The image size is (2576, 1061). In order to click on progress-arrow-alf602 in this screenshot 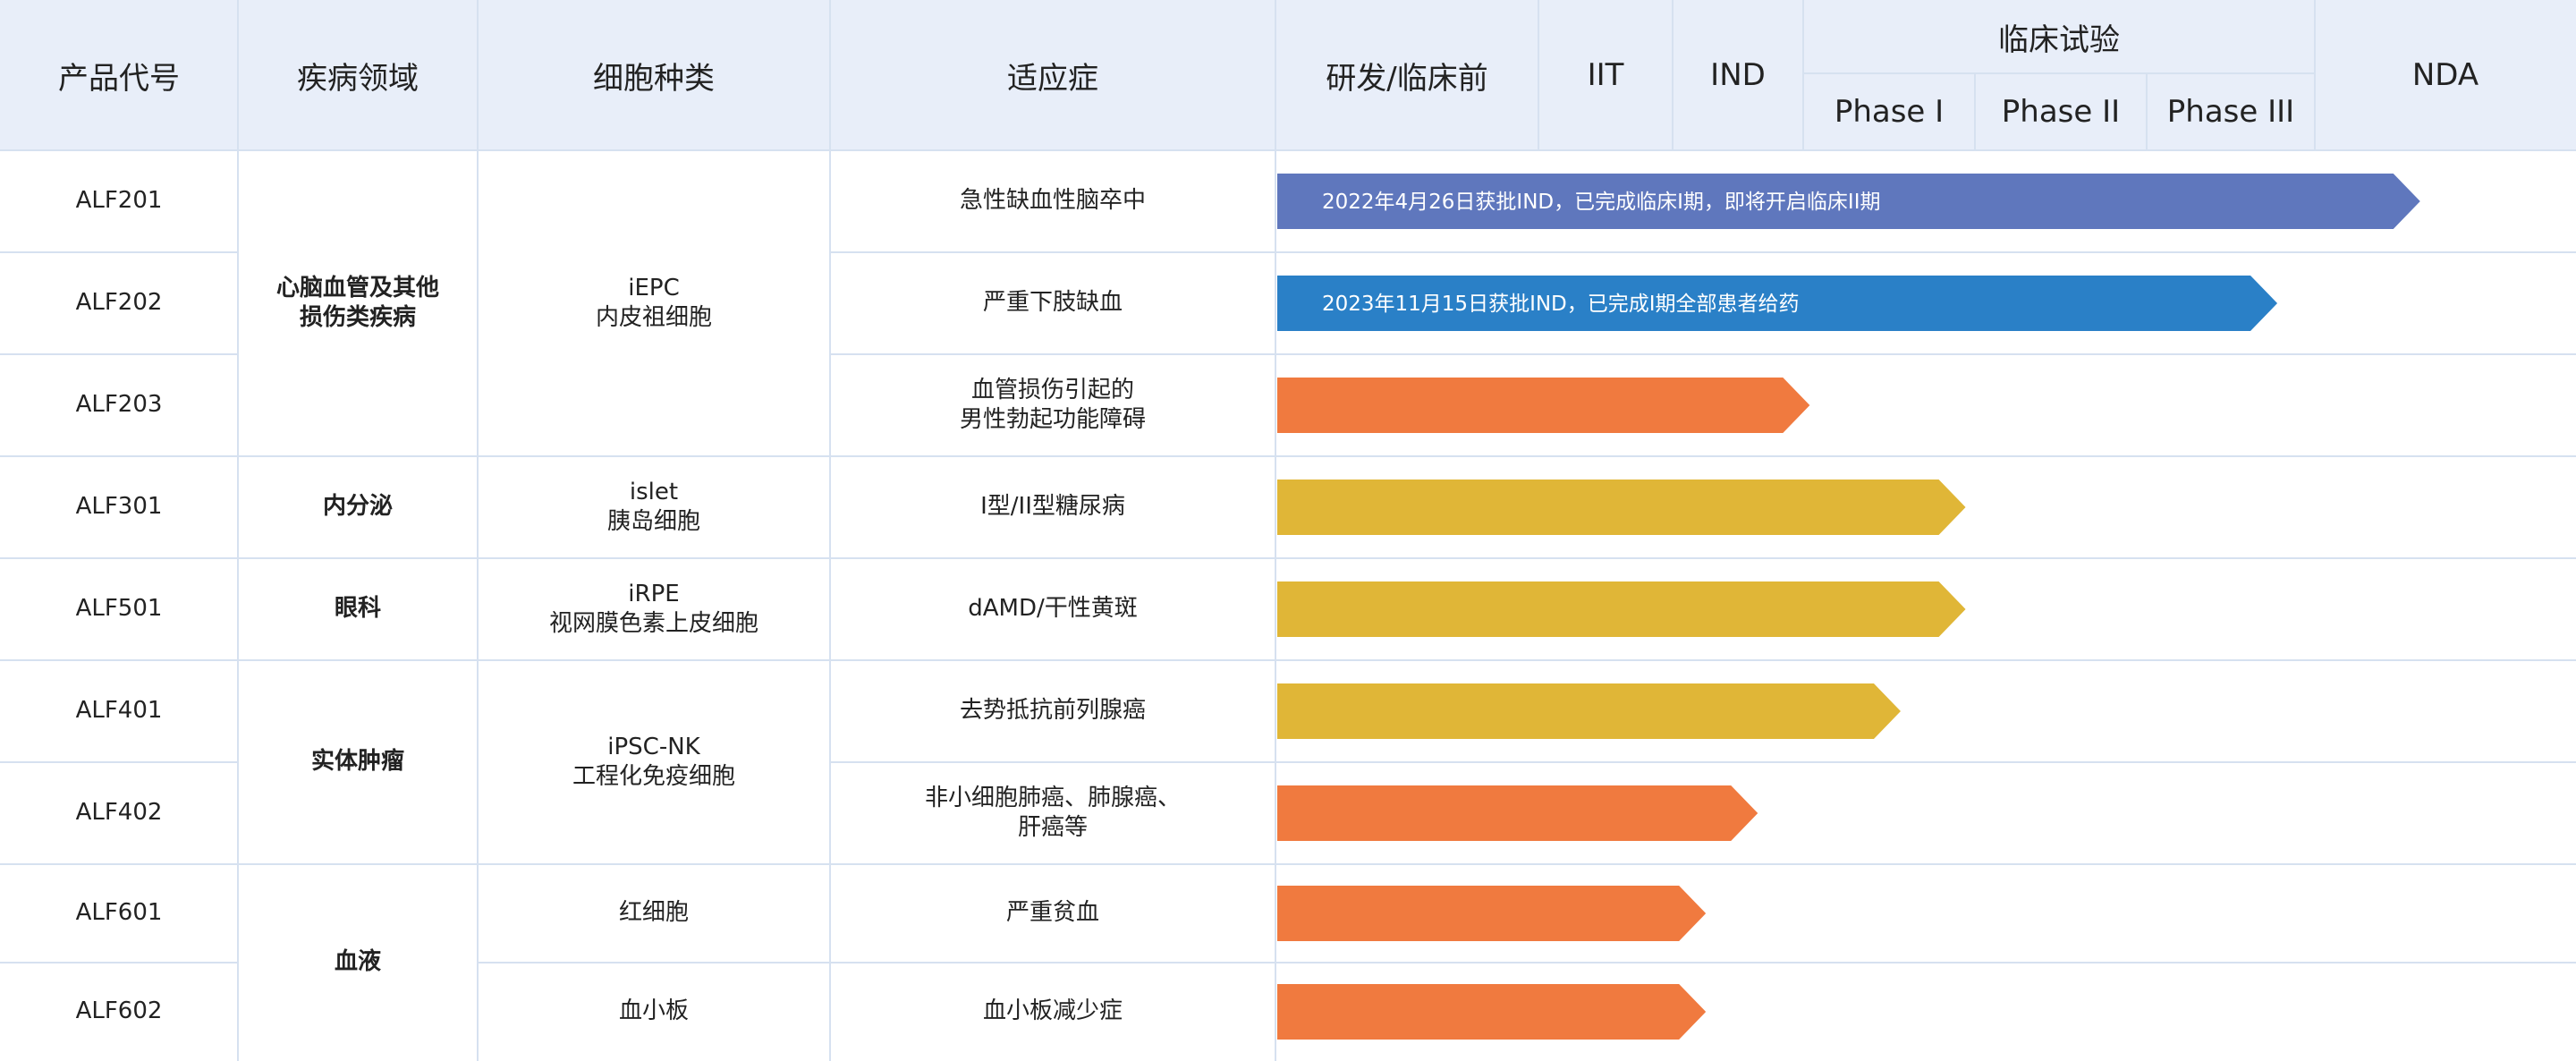, I will do `click(1492, 1012)`.